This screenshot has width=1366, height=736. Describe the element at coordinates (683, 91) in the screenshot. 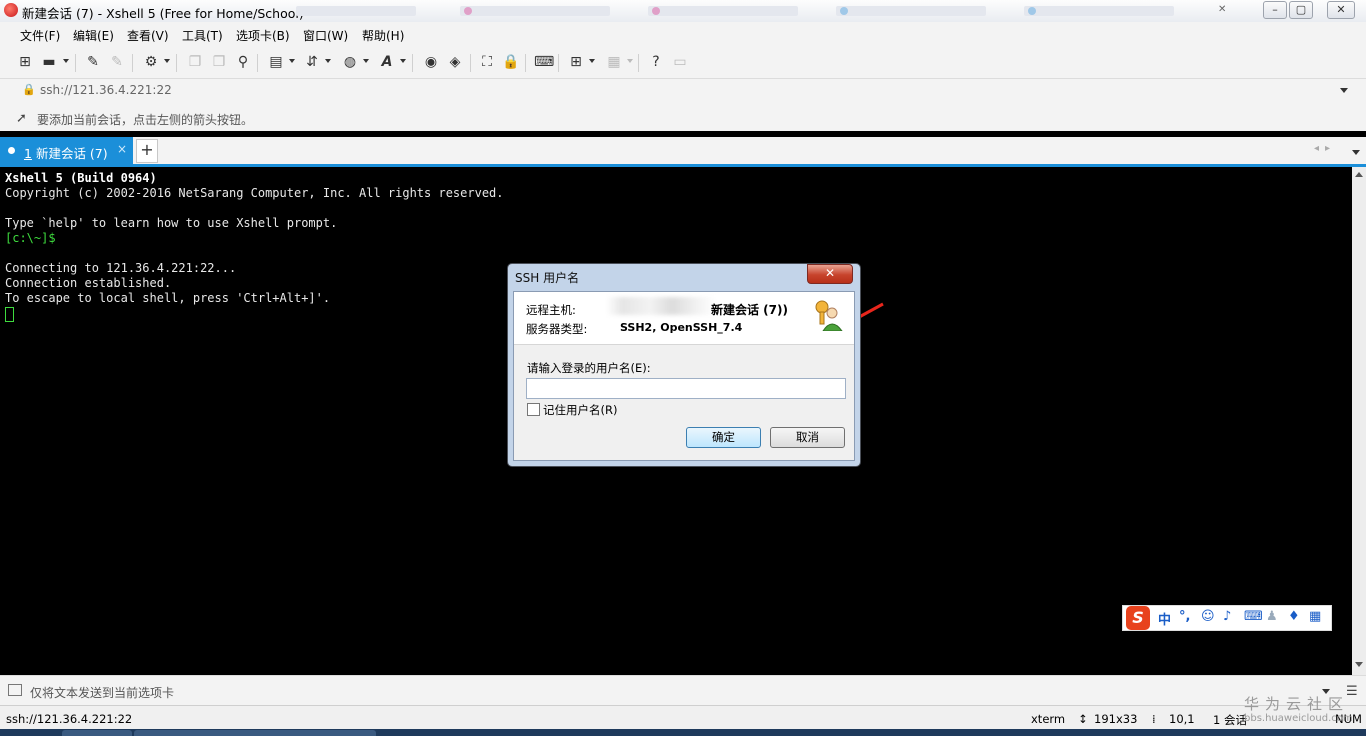

I see `address-bar: 🔒 ssh://121.36.4.221:22` at that location.